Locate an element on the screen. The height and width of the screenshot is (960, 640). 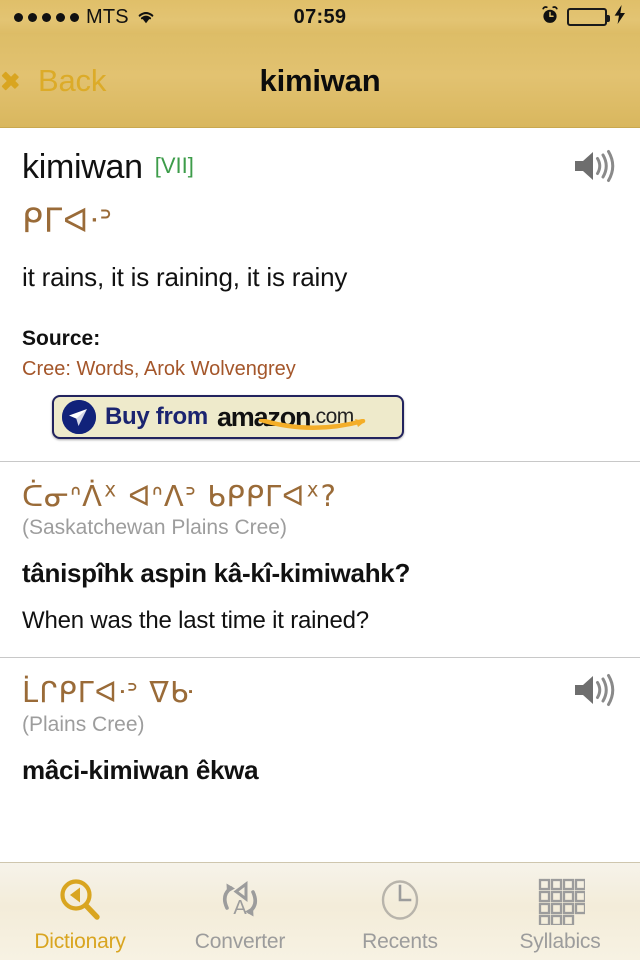
tab-bar: Dictionary A Converter Recents Syllabics is located at coordinates (320, 911).